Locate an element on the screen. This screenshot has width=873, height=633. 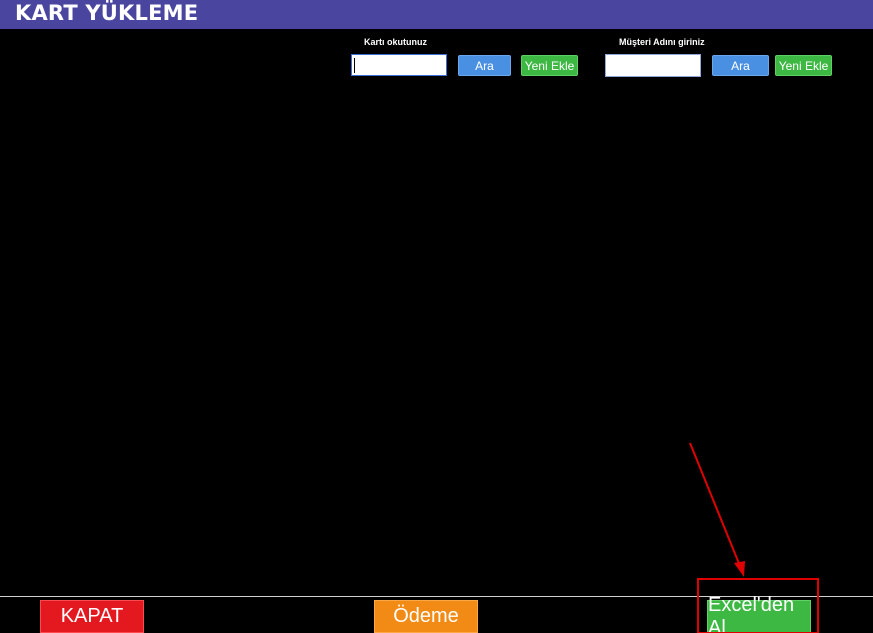
payment-button: Ödeme is located at coordinates (426, 616).